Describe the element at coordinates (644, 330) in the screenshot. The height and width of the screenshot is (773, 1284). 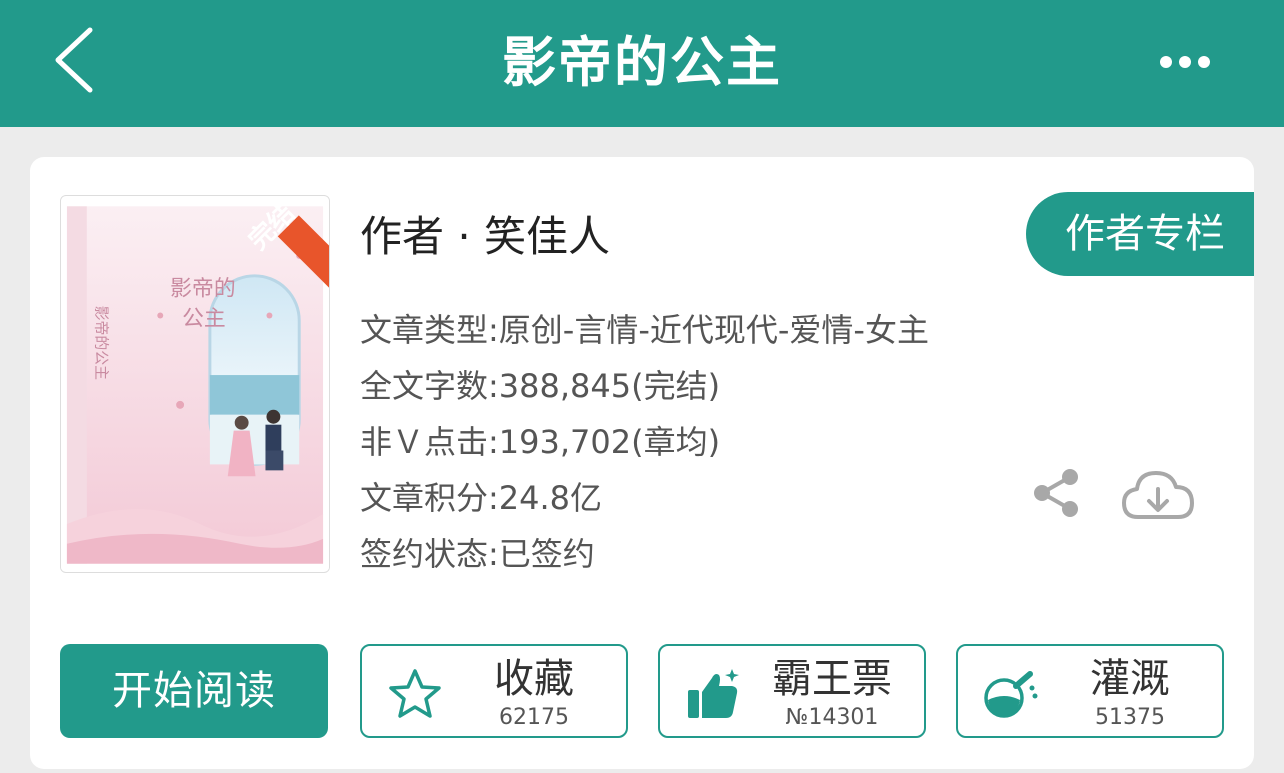
I see `meta-category: 文章类型:原创-言情-近代现代-爱情-女主` at that location.